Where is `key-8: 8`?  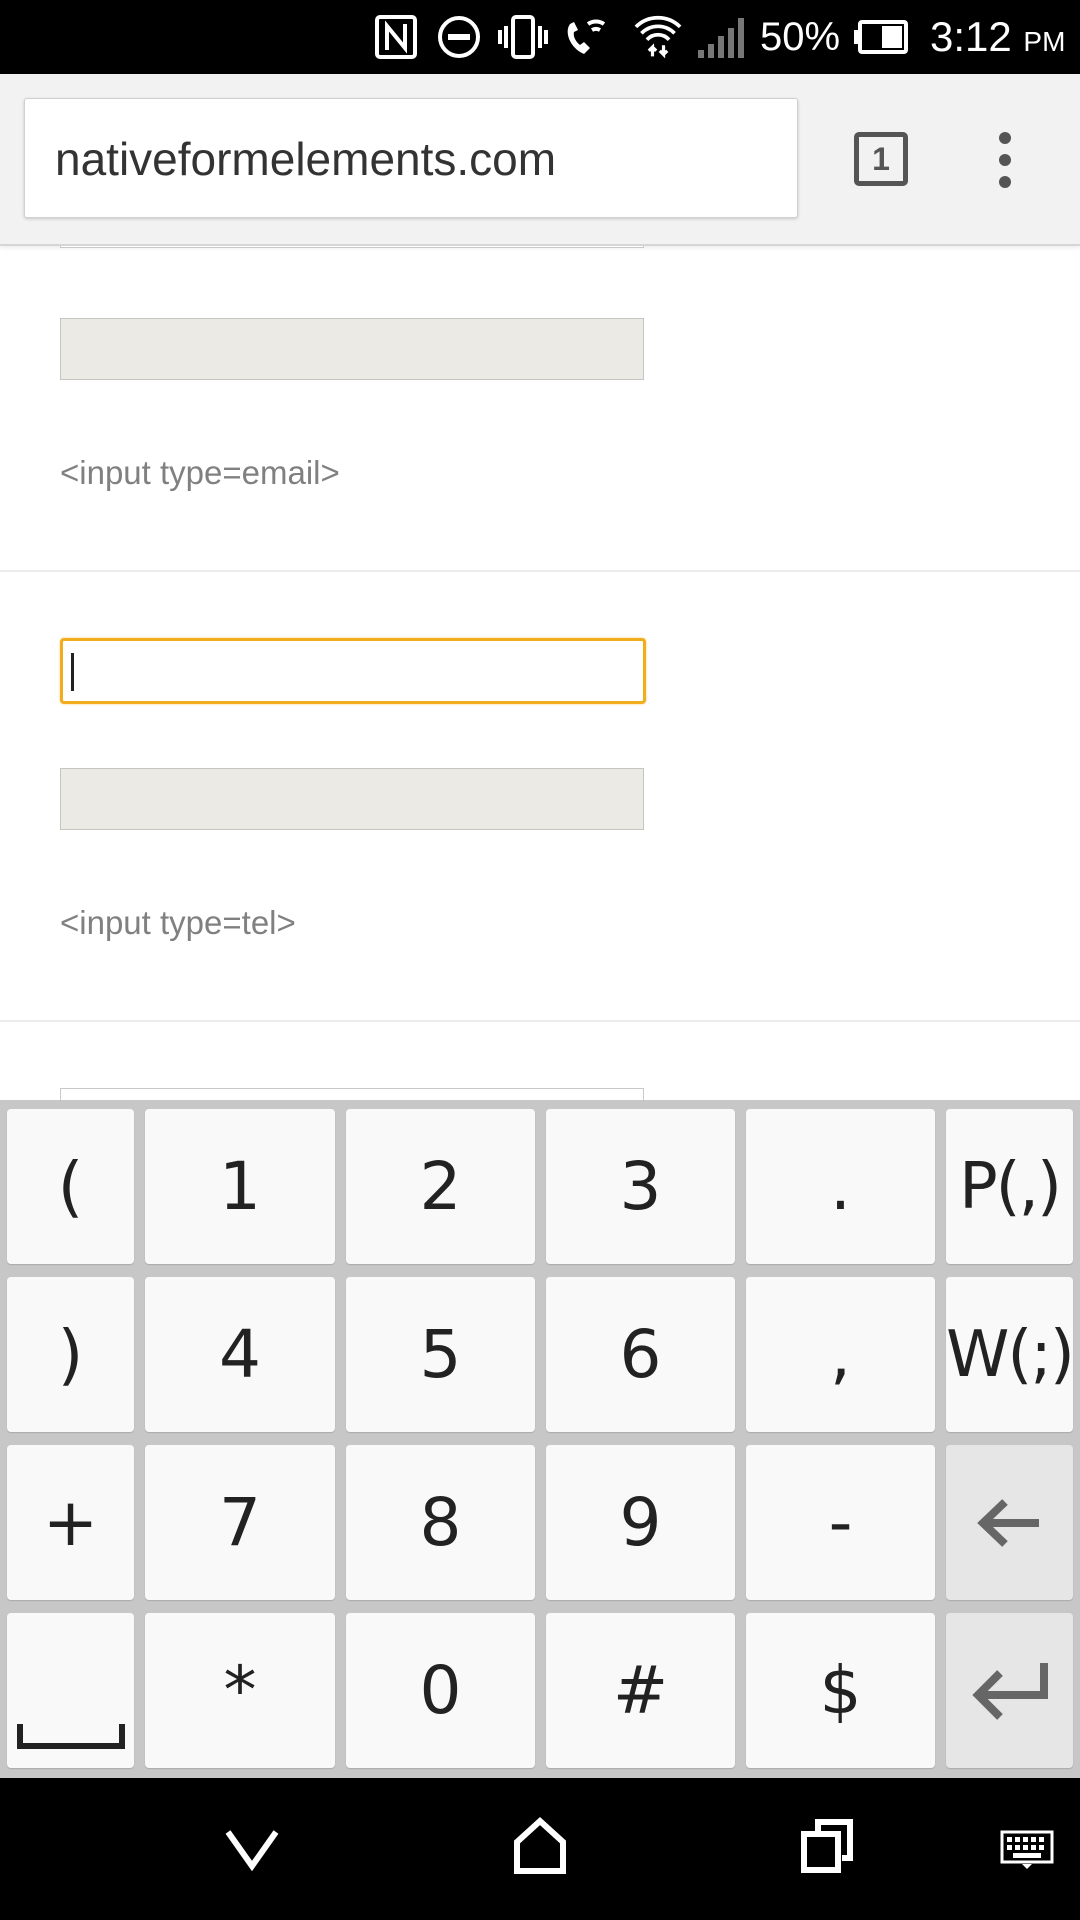
key-8: 8 is located at coordinates (440, 1522).